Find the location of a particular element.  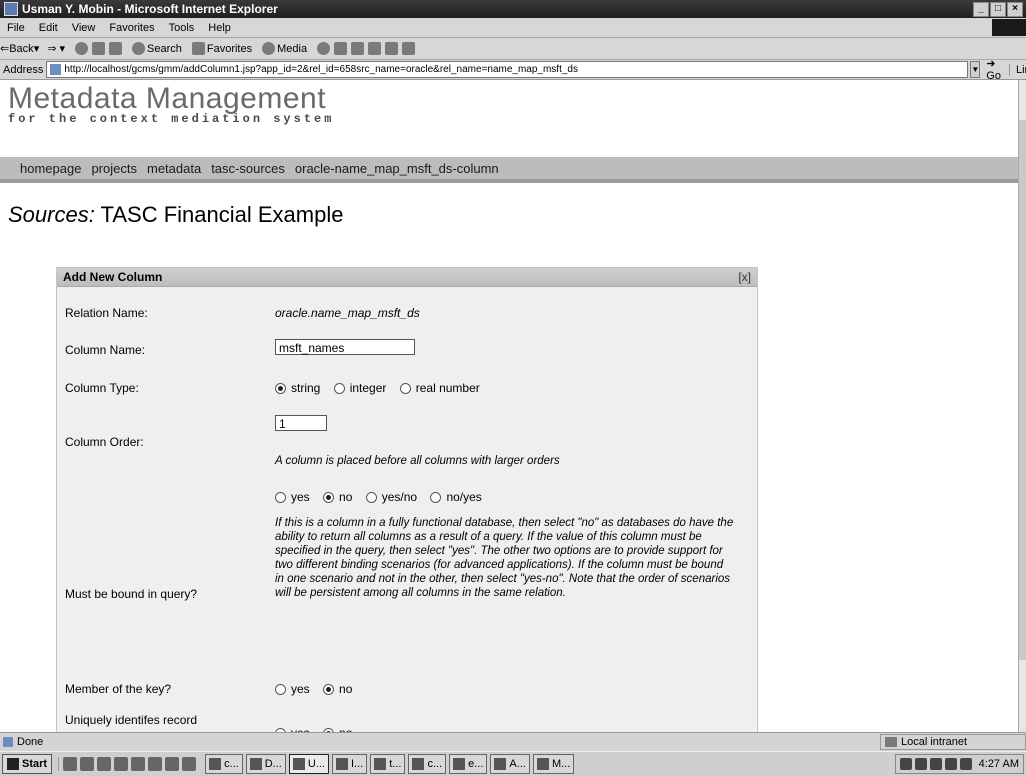

favorites-button: Favorites is located at coordinates (221, 48).